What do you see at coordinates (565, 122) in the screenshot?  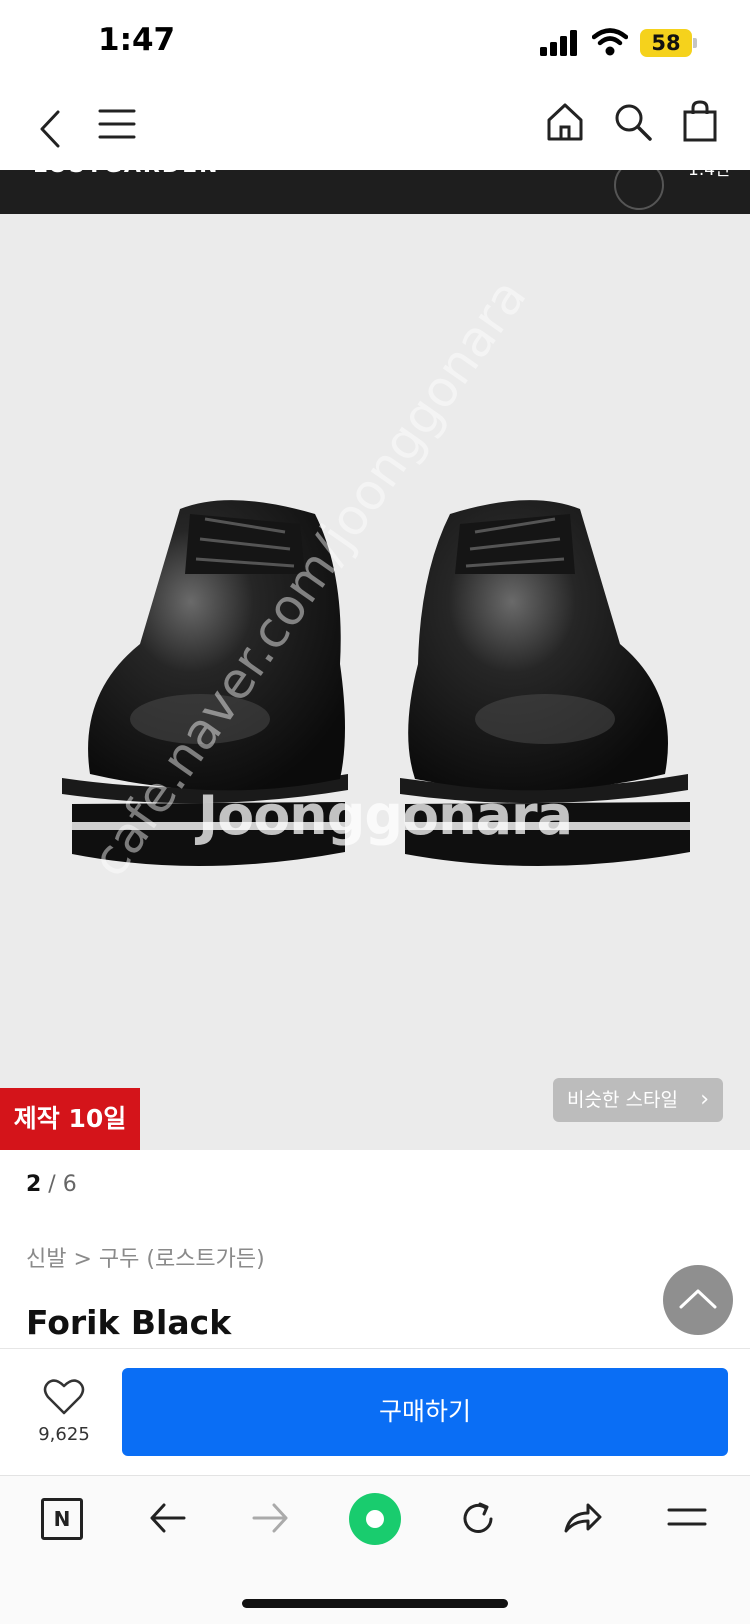 I see `home-icon` at bounding box center [565, 122].